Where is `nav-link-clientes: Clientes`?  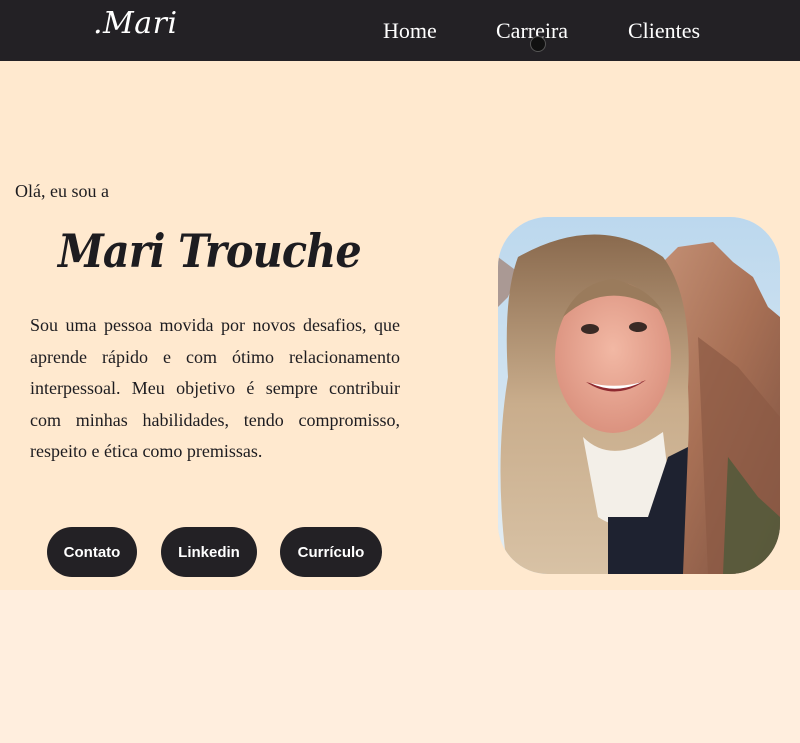 nav-link-clientes: Clientes is located at coordinates (664, 31).